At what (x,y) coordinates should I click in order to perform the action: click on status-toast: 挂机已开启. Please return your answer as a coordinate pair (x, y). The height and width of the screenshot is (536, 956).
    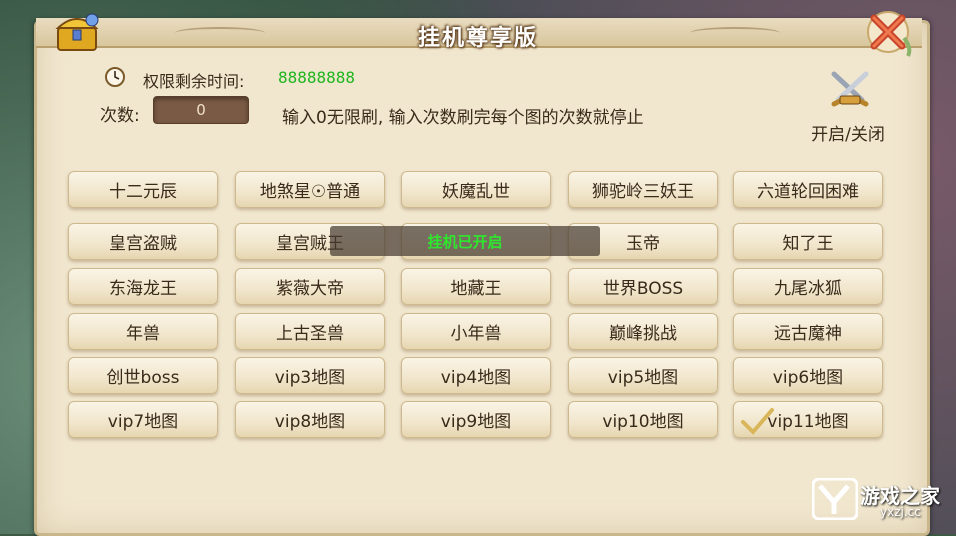
    Looking at the image, I should click on (465, 241).